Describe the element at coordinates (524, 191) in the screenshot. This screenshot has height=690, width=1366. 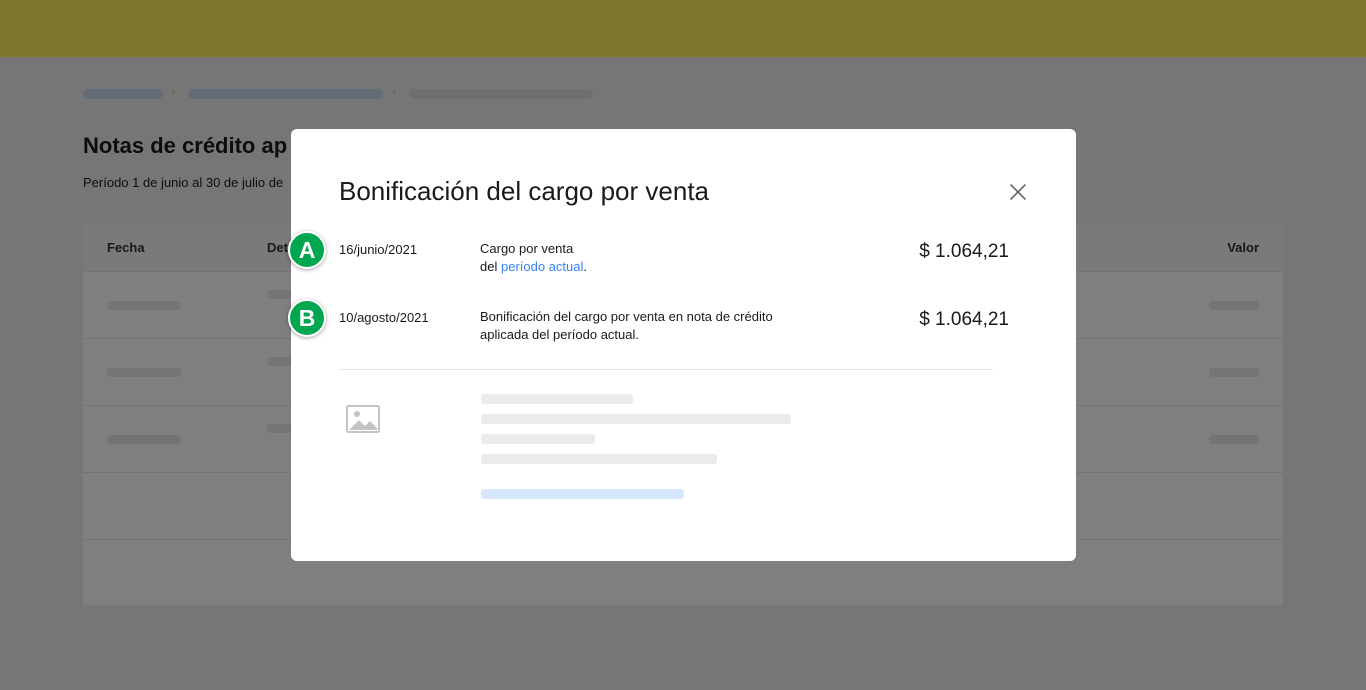
I see `modal-title: Bonificación del cargo por venta` at that location.